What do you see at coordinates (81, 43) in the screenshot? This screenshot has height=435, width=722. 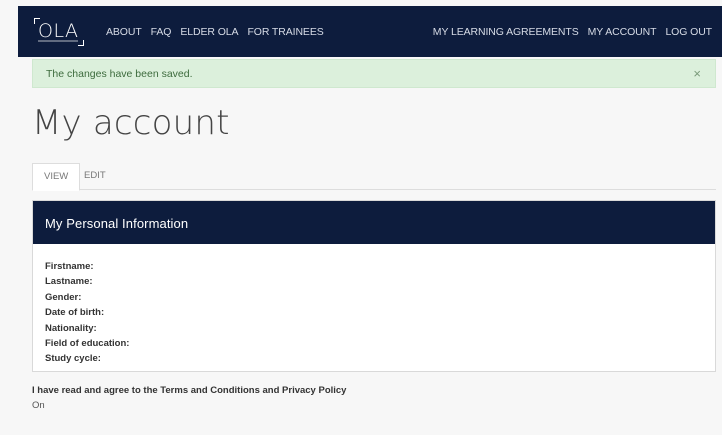 I see `logo-bracket-icon` at bounding box center [81, 43].